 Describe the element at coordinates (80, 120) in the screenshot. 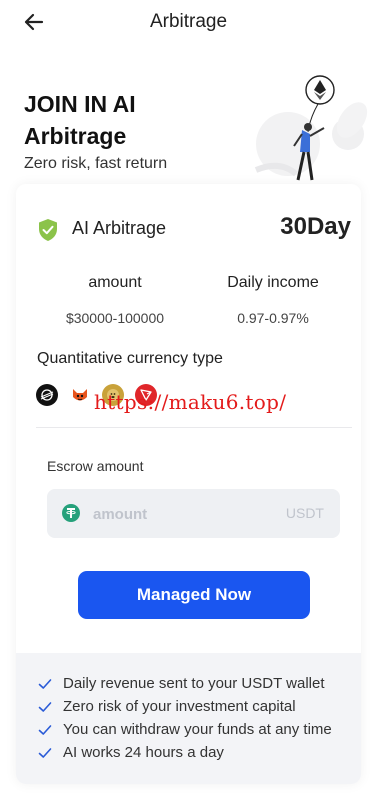

I see `hero-title: JOIN IN AI Arbitrage` at that location.